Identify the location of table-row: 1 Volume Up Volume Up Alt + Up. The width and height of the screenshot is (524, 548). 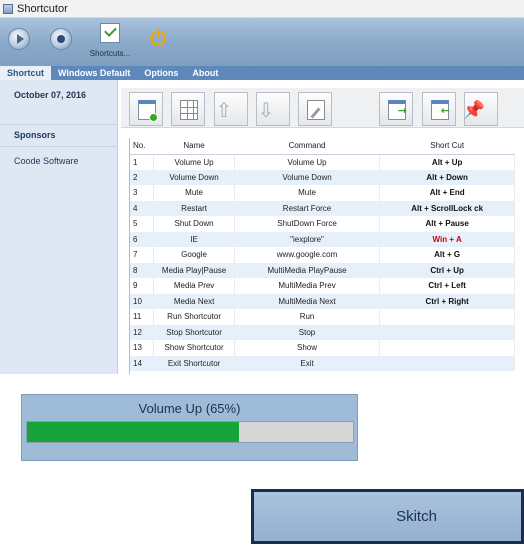
(322, 162).